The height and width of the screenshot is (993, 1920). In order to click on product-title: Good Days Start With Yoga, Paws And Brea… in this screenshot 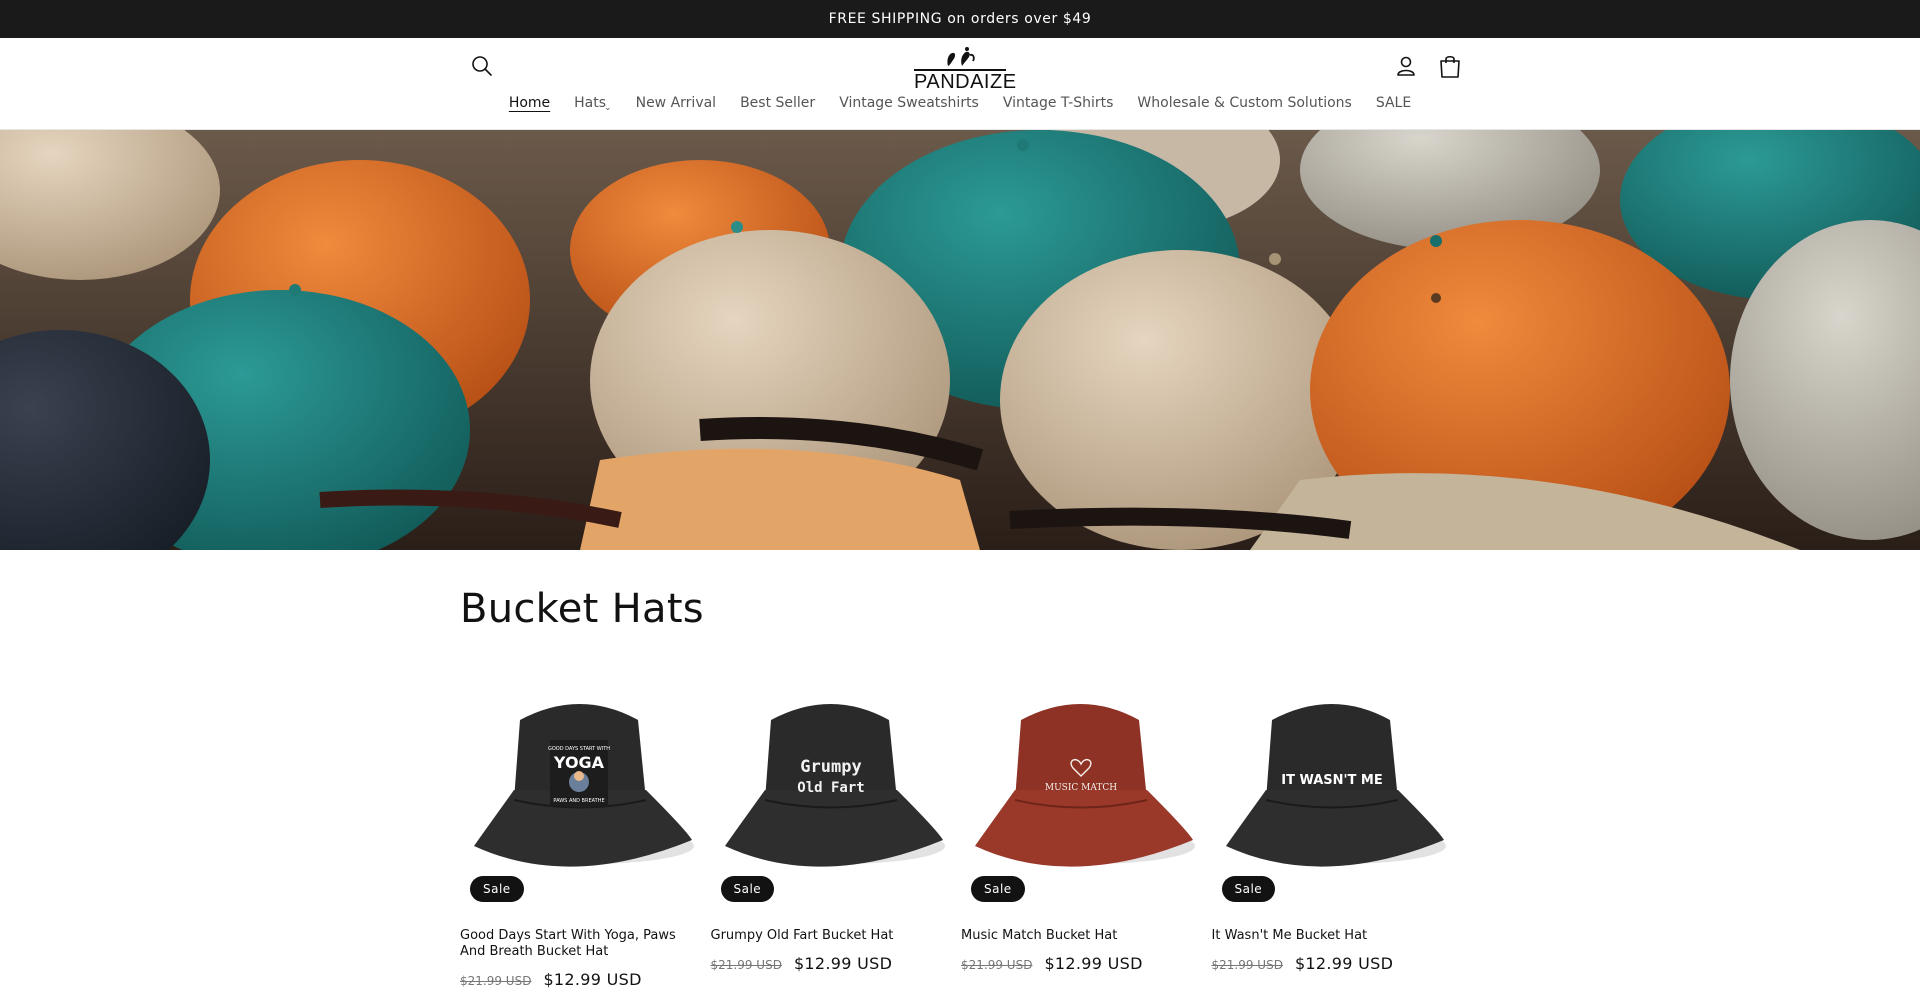, I will do `click(578, 944)`.